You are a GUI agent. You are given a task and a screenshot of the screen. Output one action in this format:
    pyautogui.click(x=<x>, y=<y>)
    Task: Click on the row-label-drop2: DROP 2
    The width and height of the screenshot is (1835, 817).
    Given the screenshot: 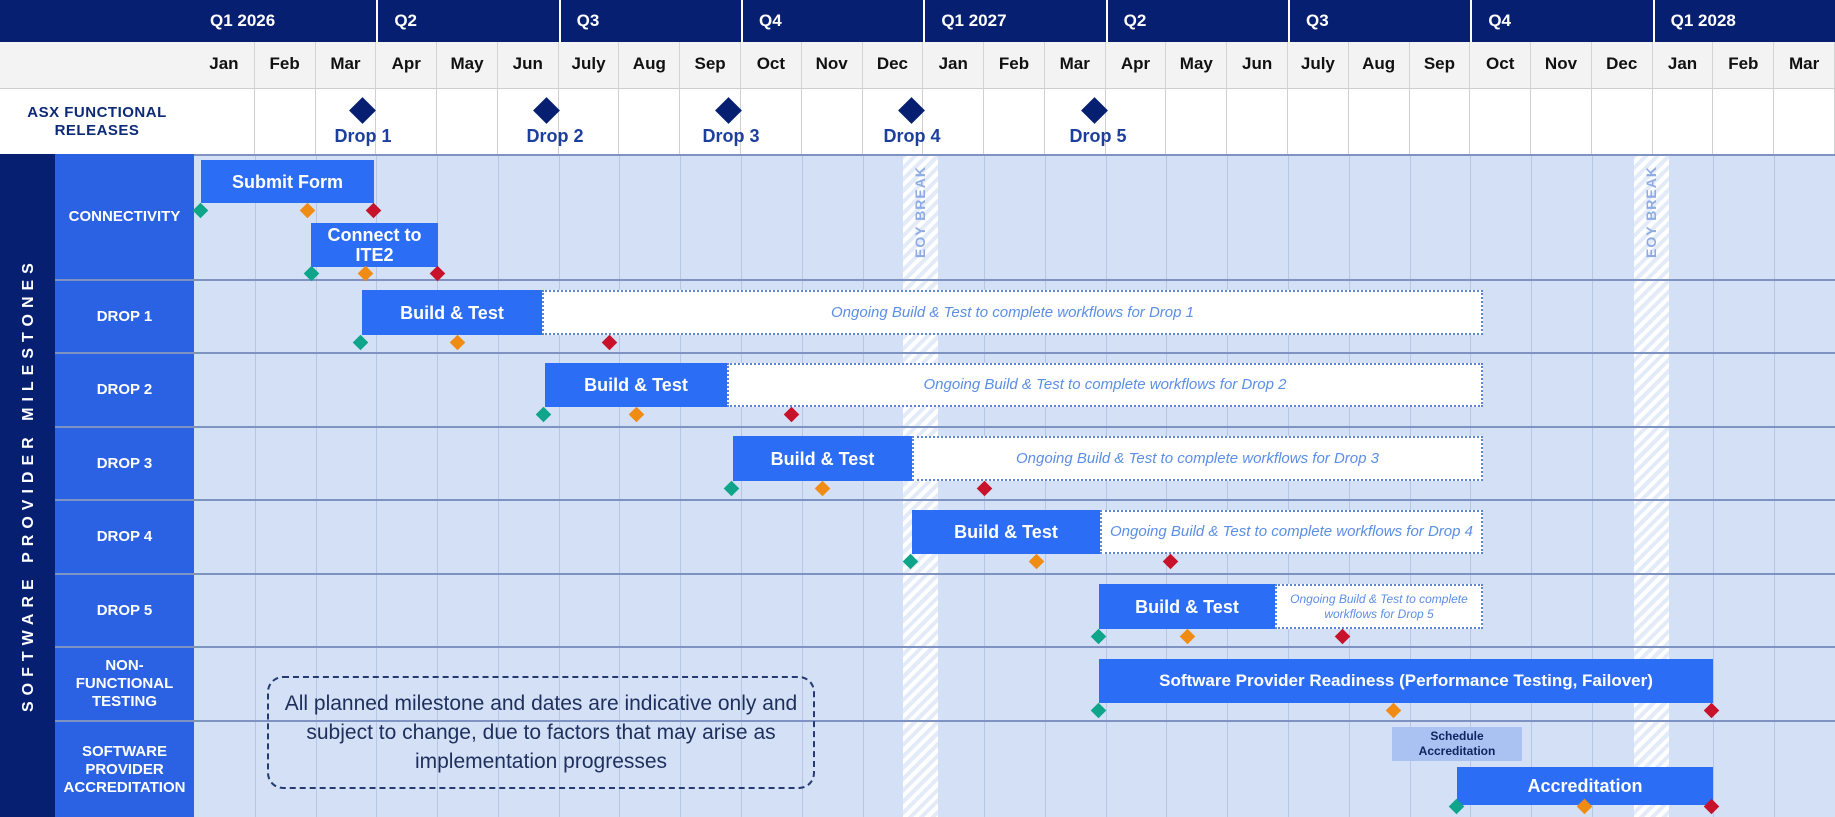 What is the action you would take?
    pyautogui.click(x=124, y=390)
    